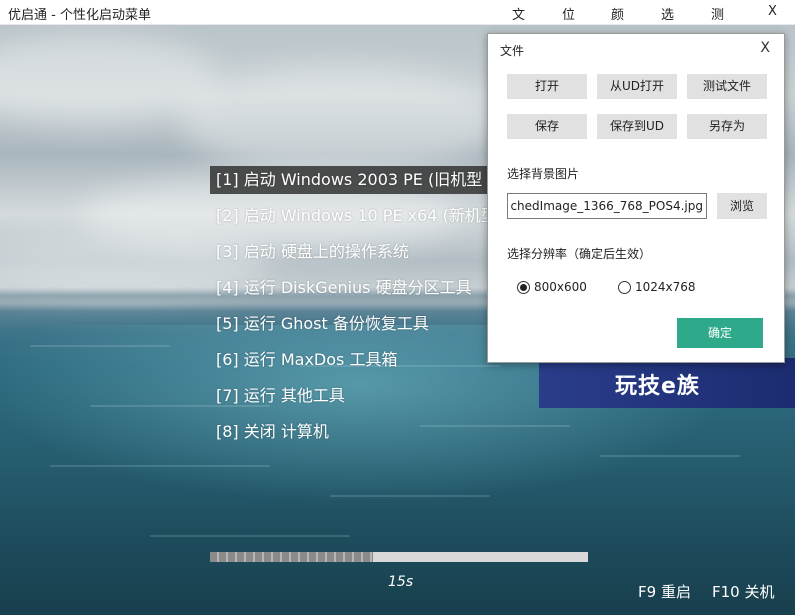 Image resolution: width=795 pixels, height=615 pixels. What do you see at coordinates (720, 333) in the screenshot?
I see `confirm-button: 确定` at bounding box center [720, 333].